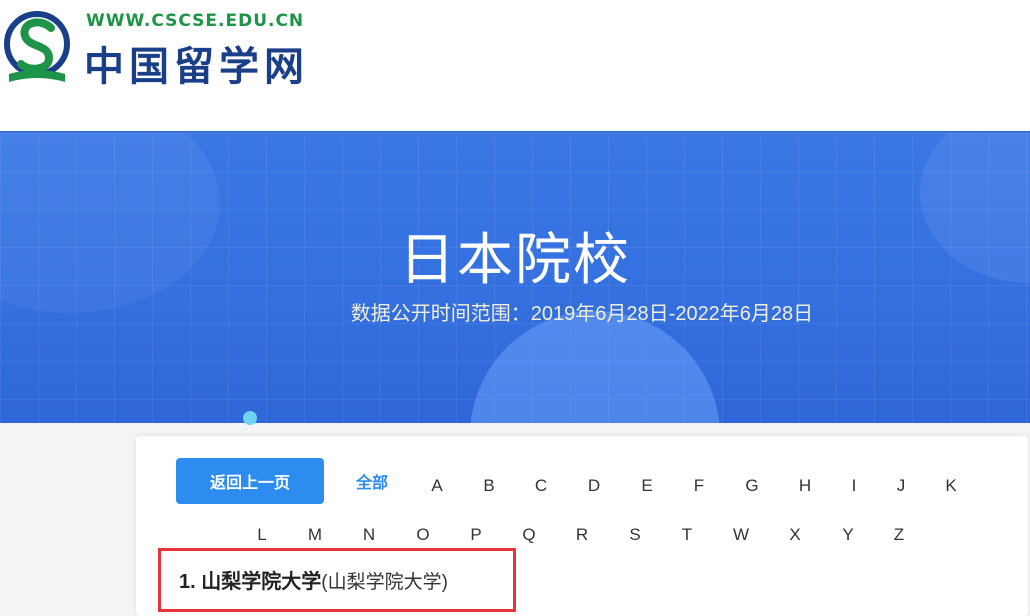  What do you see at coordinates (384, 582) in the screenshot?
I see `result-alt-name: (山梨学院大学)` at bounding box center [384, 582].